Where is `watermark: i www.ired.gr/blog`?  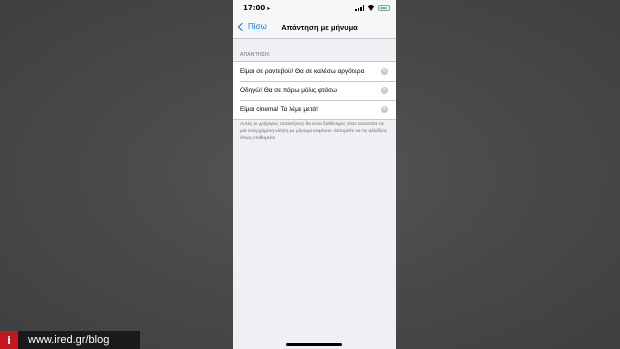 watermark: i www.ired.gr/blog is located at coordinates (70, 340).